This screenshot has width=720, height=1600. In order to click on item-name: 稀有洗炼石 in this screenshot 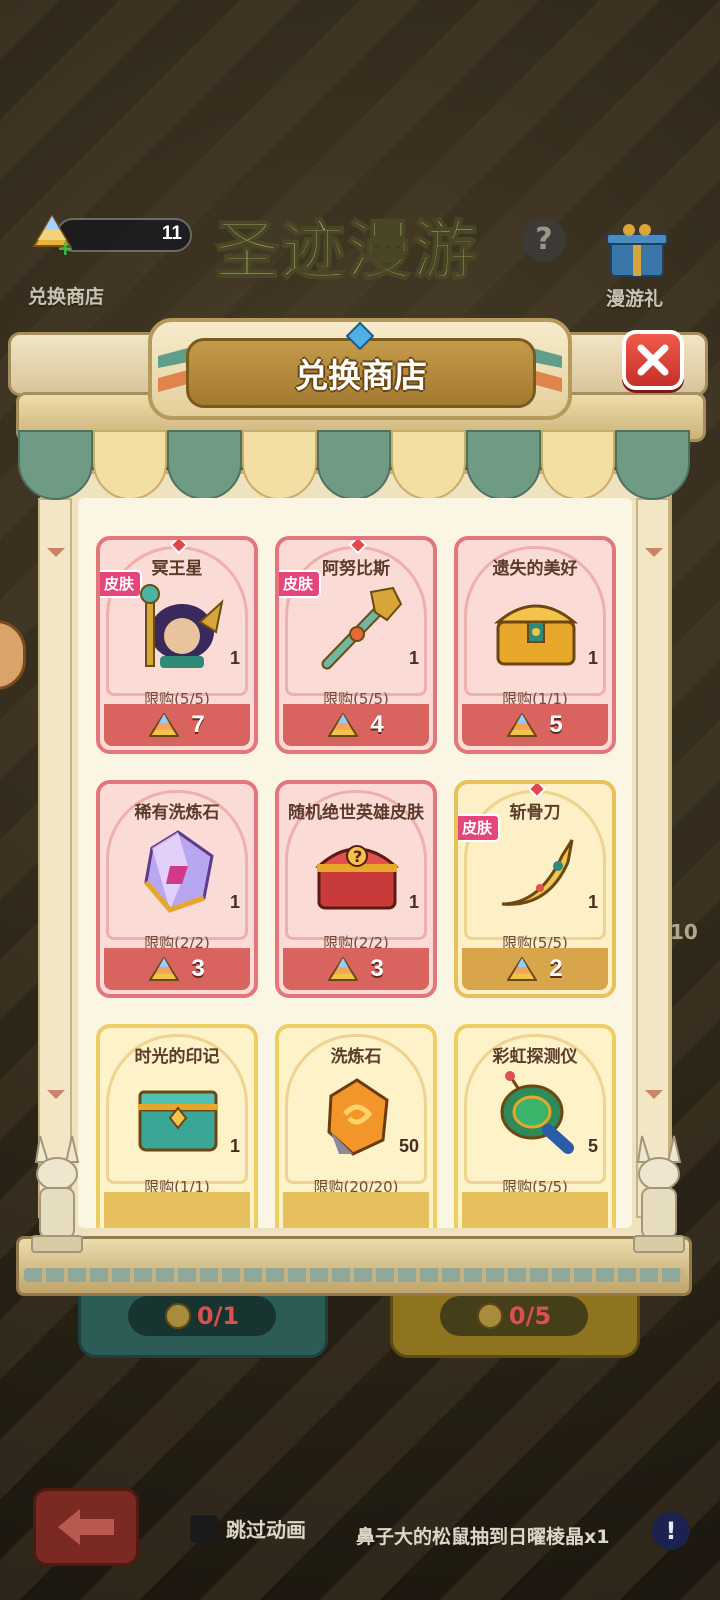, I will do `click(177, 813)`.